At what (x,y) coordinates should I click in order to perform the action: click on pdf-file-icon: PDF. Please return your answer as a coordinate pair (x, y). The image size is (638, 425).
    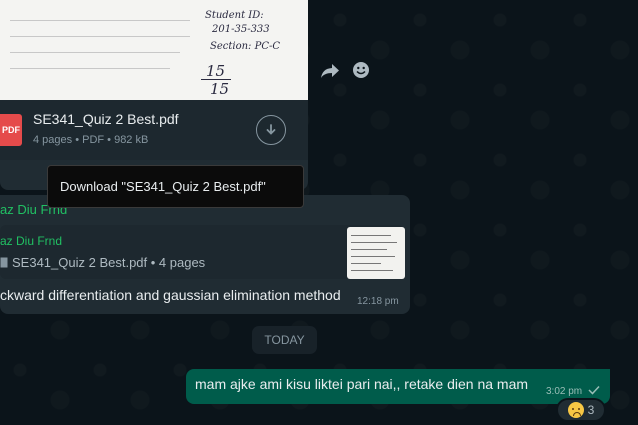
    Looking at the image, I should click on (11, 130).